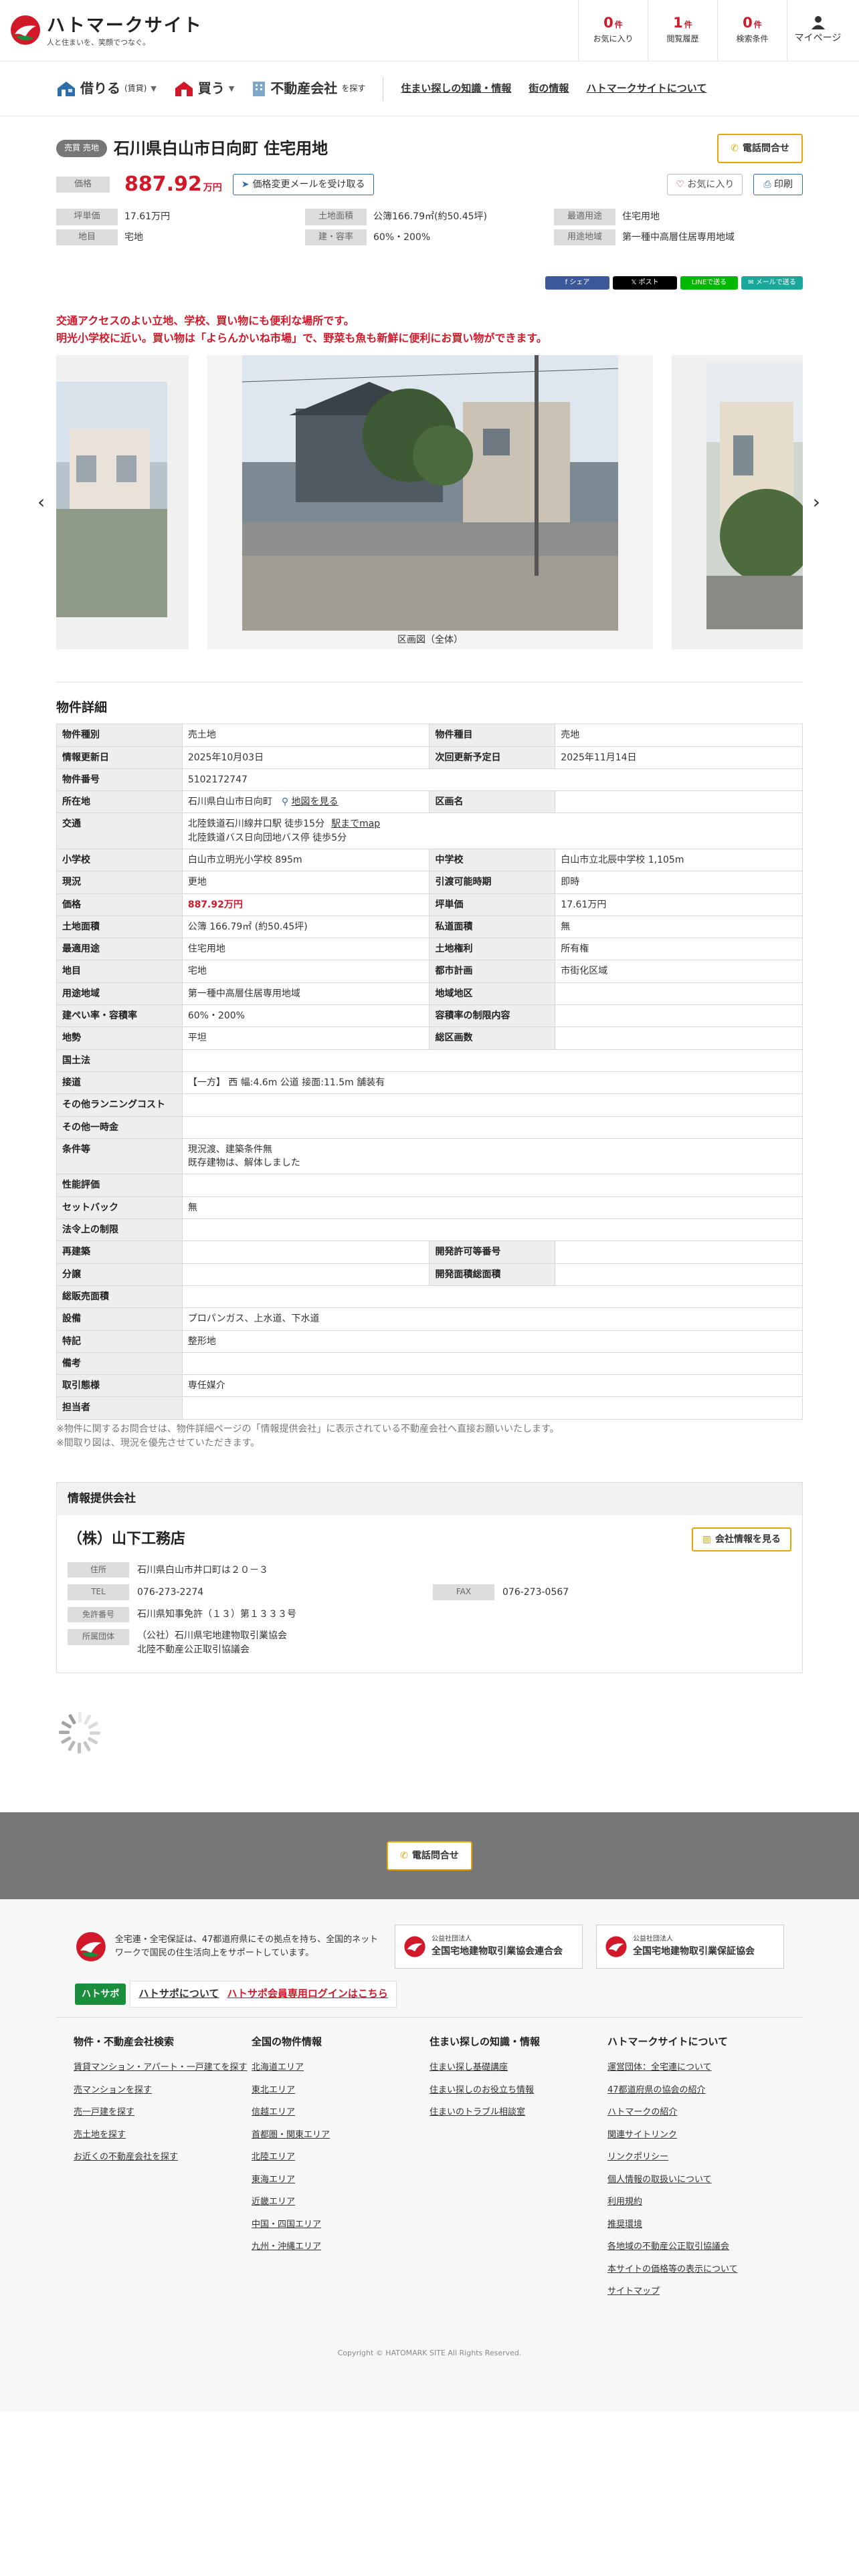 This screenshot has width=859, height=2576. I want to click on detail-row: 建ぺい率・容積率 60%・200% 容積率の制限内容, so click(429, 1016).